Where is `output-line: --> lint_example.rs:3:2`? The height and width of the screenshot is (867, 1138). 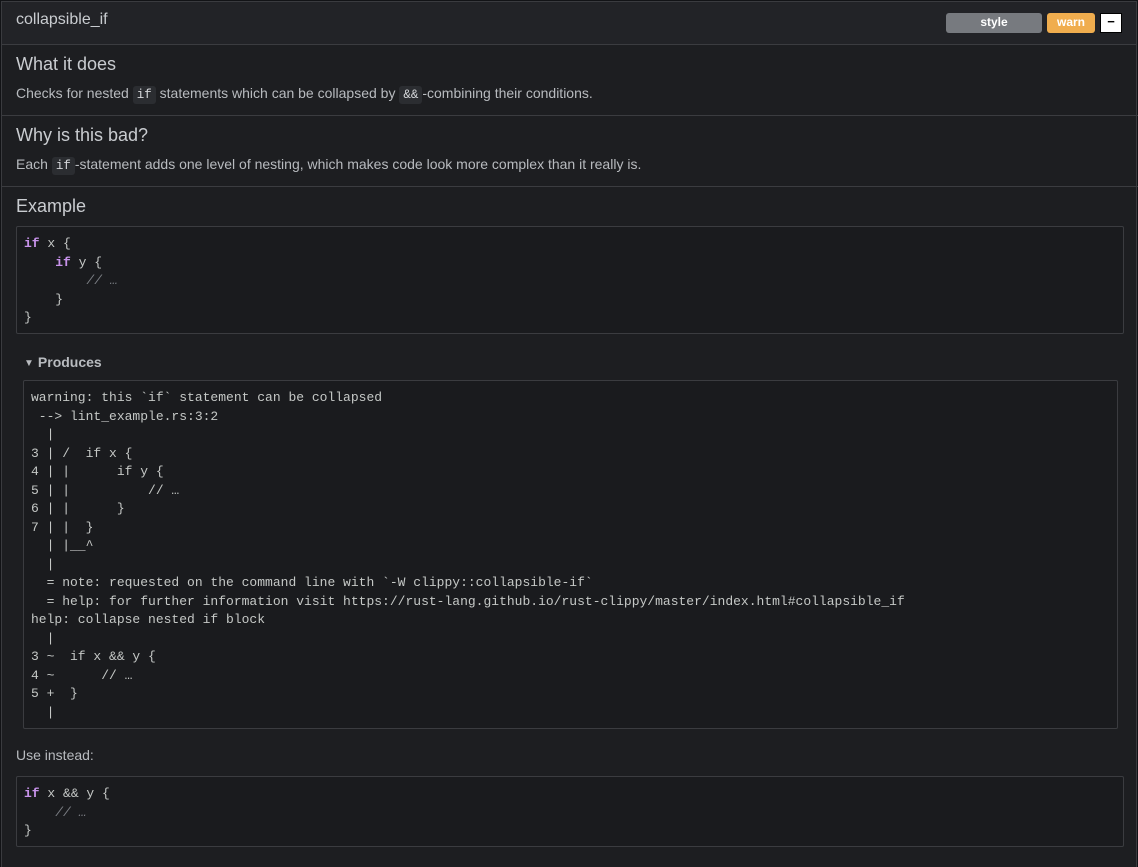 output-line: --> lint_example.rs:3:2 is located at coordinates (125, 416).